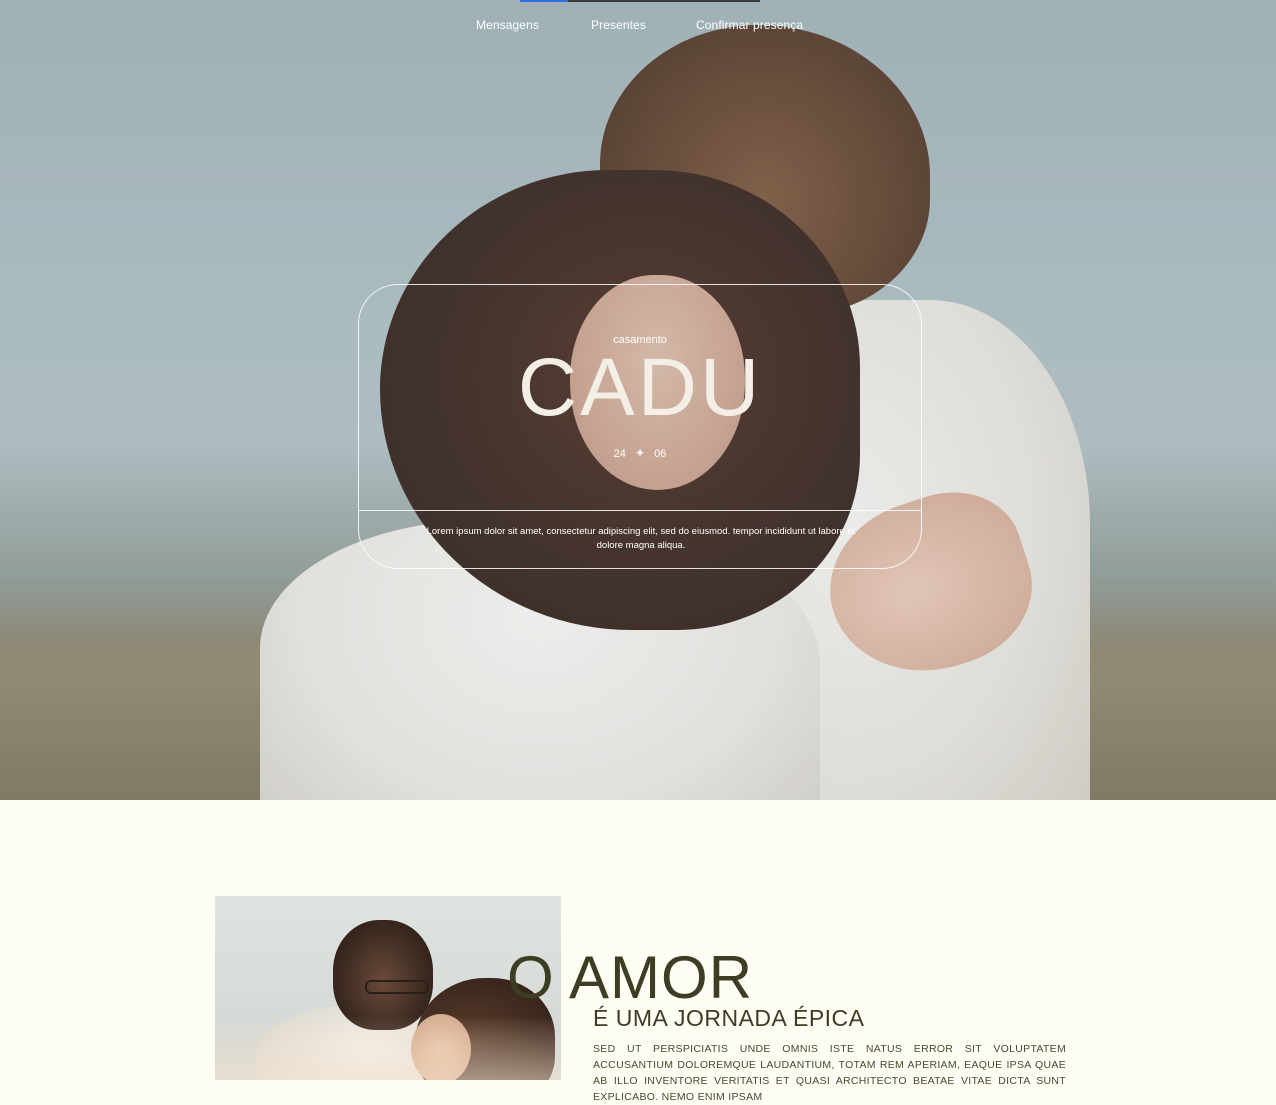 This screenshot has width=1276, height=1105. I want to click on hero-title: CADU, so click(640, 387).